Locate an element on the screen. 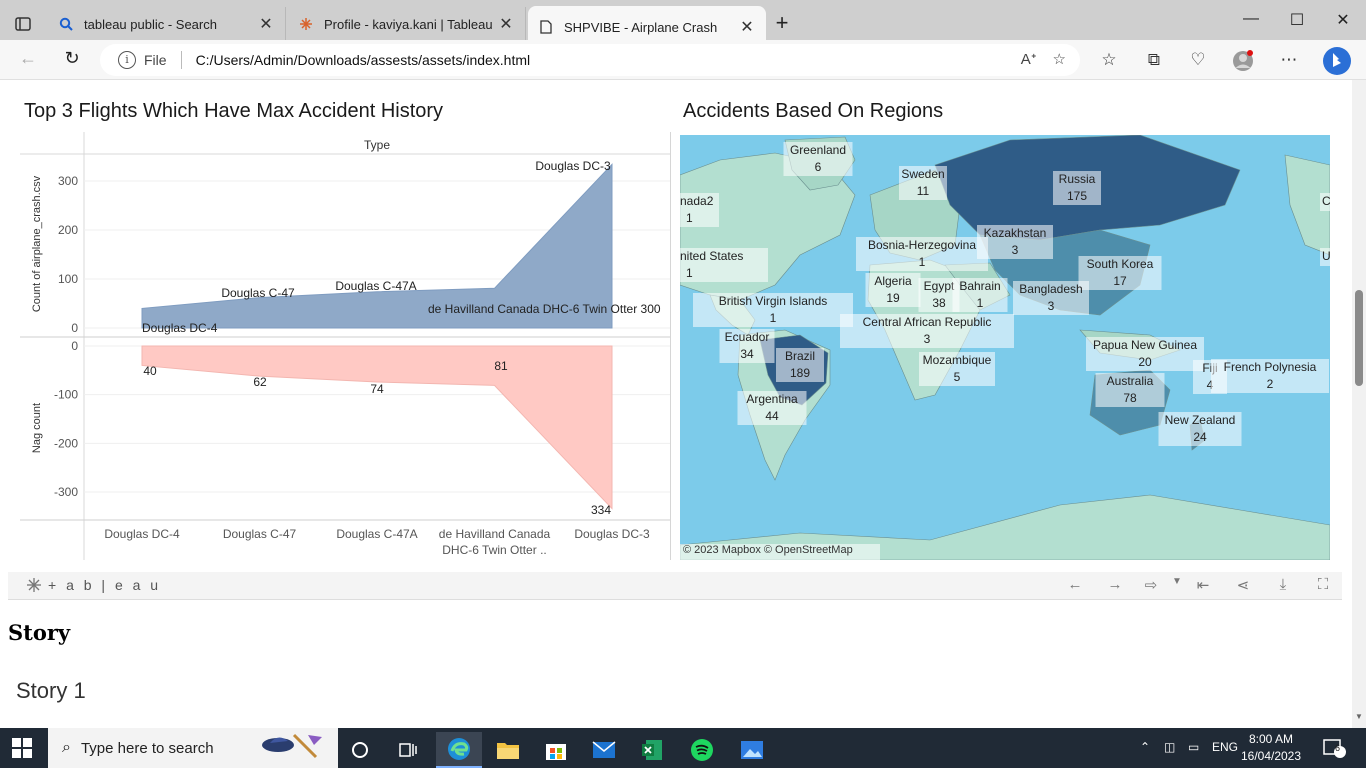  bing-icon is located at coordinates (1337, 61).